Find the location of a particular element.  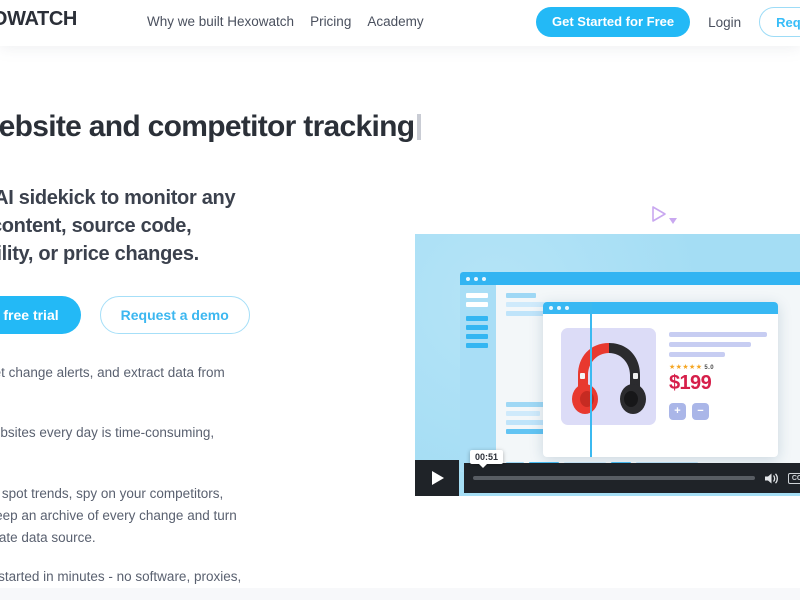

main-nav: Why we built Hexowatch Pricing Academy is located at coordinates (285, 21).